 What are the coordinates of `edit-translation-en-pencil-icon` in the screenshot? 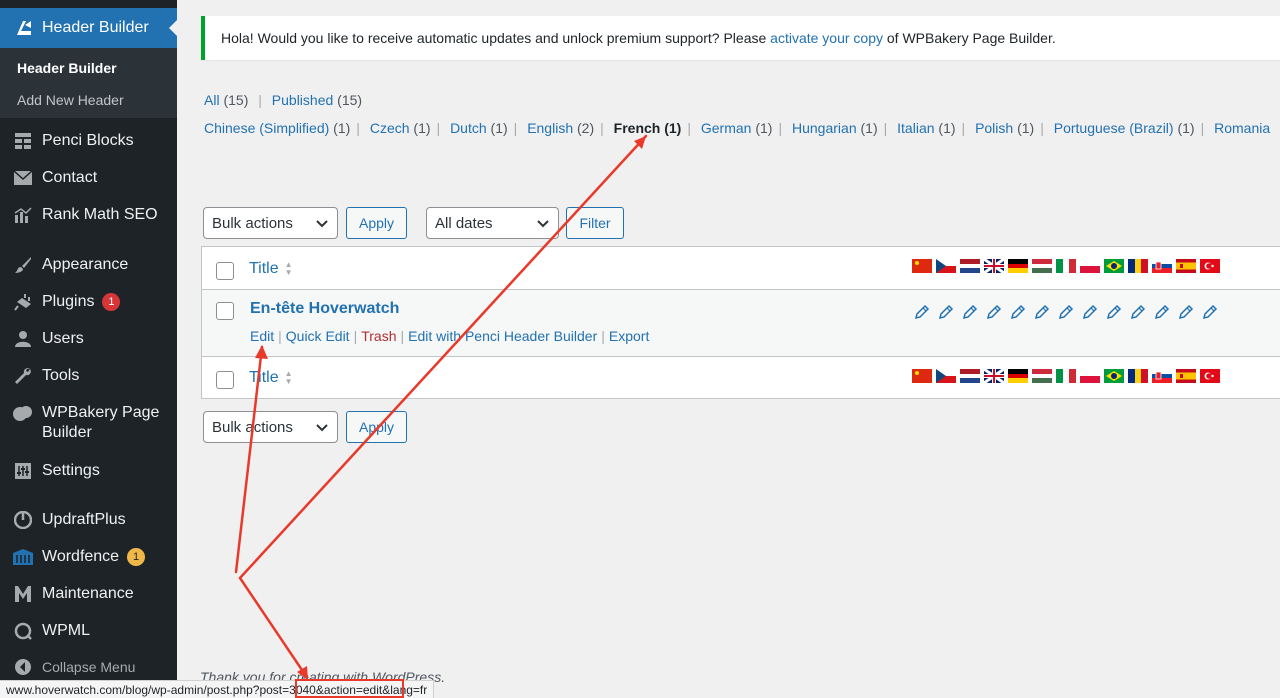 It's located at (994, 312).